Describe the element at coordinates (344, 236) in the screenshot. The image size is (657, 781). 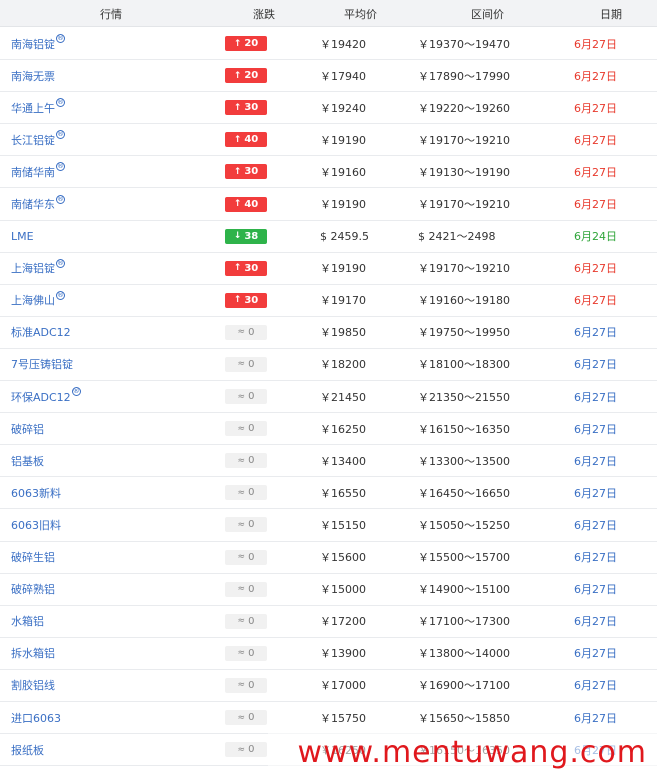
I see `avg-price: $ 2459.5` at that location.